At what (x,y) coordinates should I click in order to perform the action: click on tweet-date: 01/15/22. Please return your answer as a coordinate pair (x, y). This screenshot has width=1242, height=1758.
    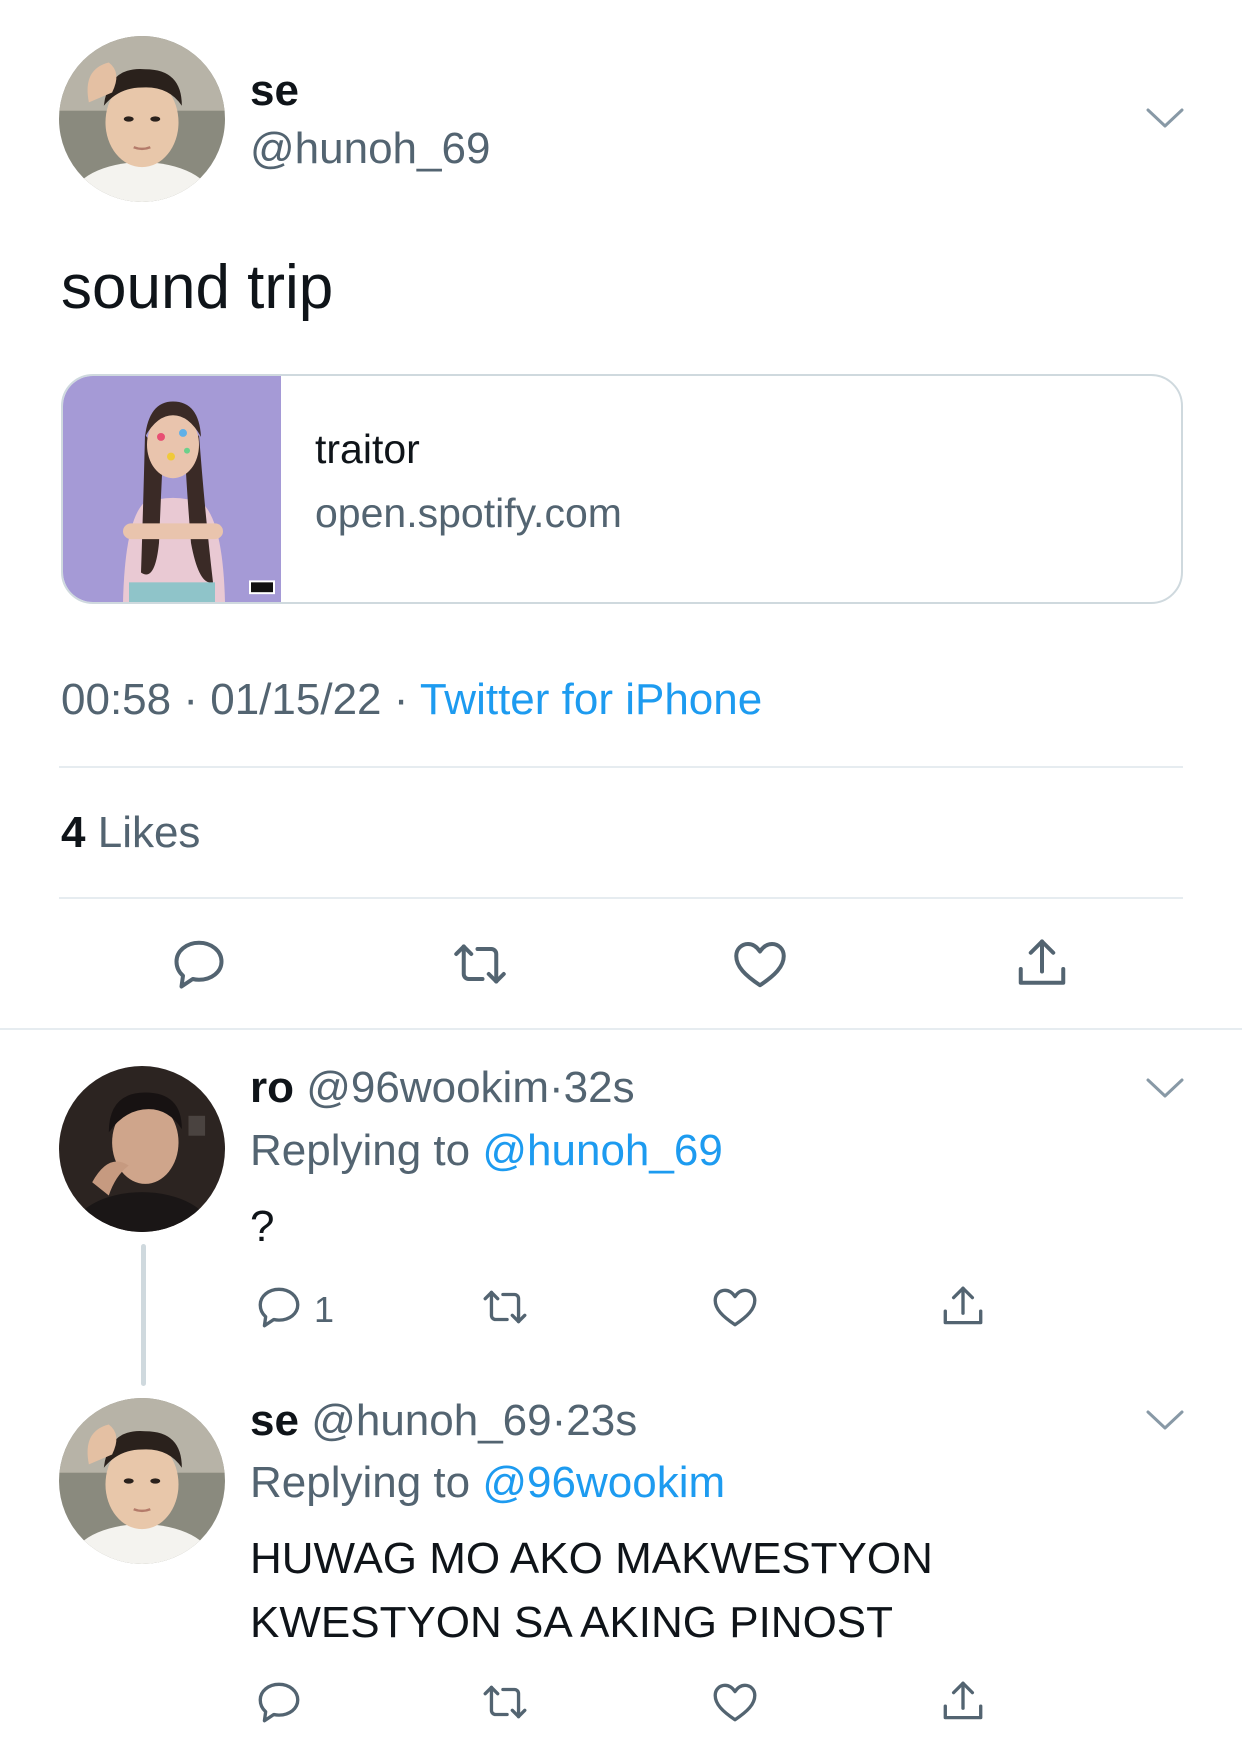
    Looking at the image, I should click on (296, 699).